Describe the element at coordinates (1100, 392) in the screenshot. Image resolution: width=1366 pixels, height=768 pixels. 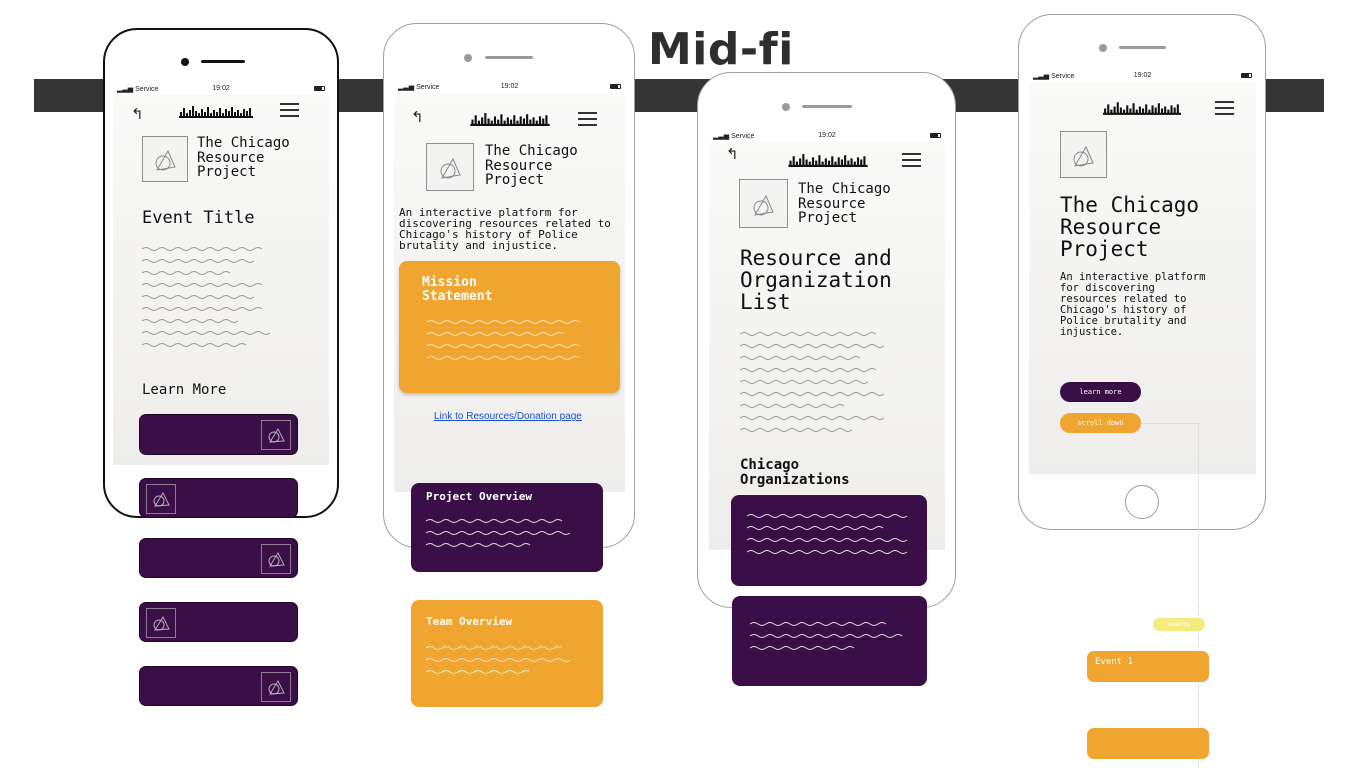
I see `learn-more-button: learn more` at that location.